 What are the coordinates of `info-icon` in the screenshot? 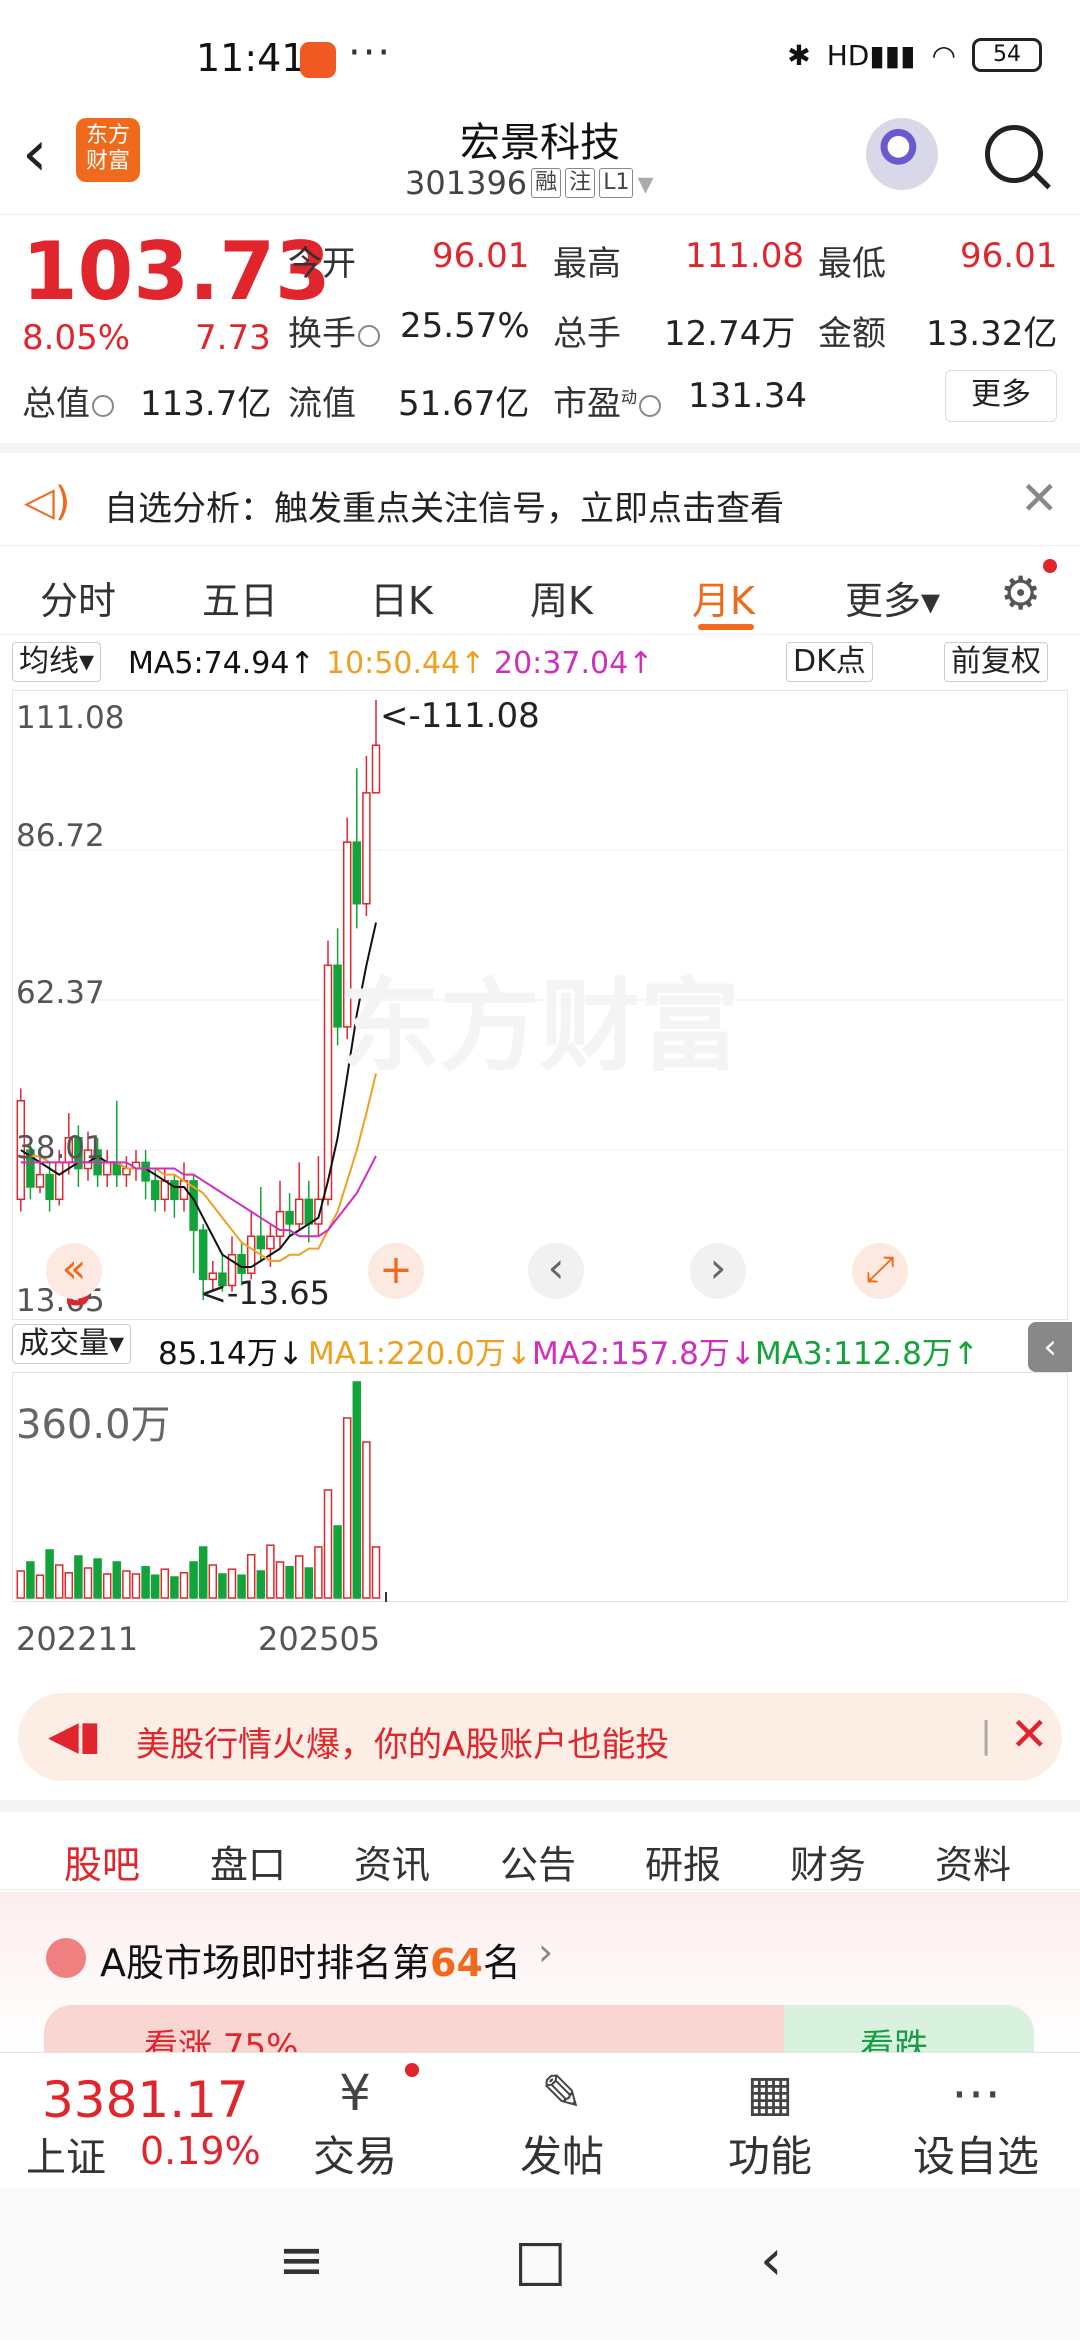 It's located at (650, 405).